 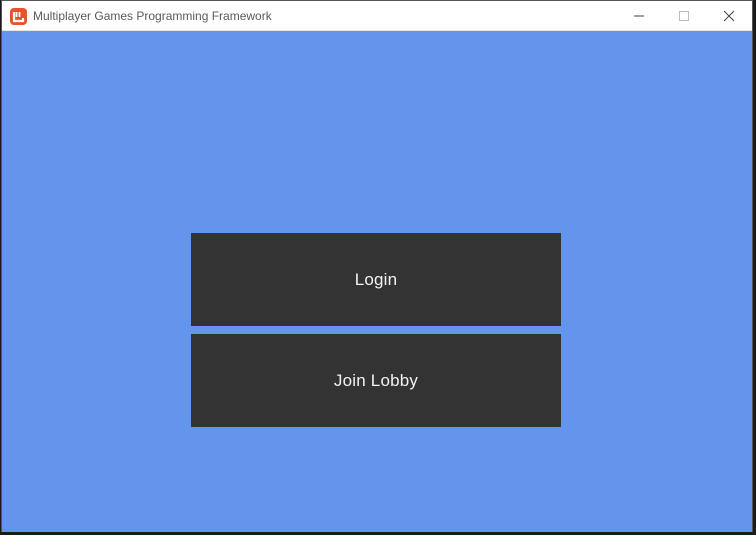 I want to click on join-lobby-button: Join Lobby, so click(x=376, y=380).